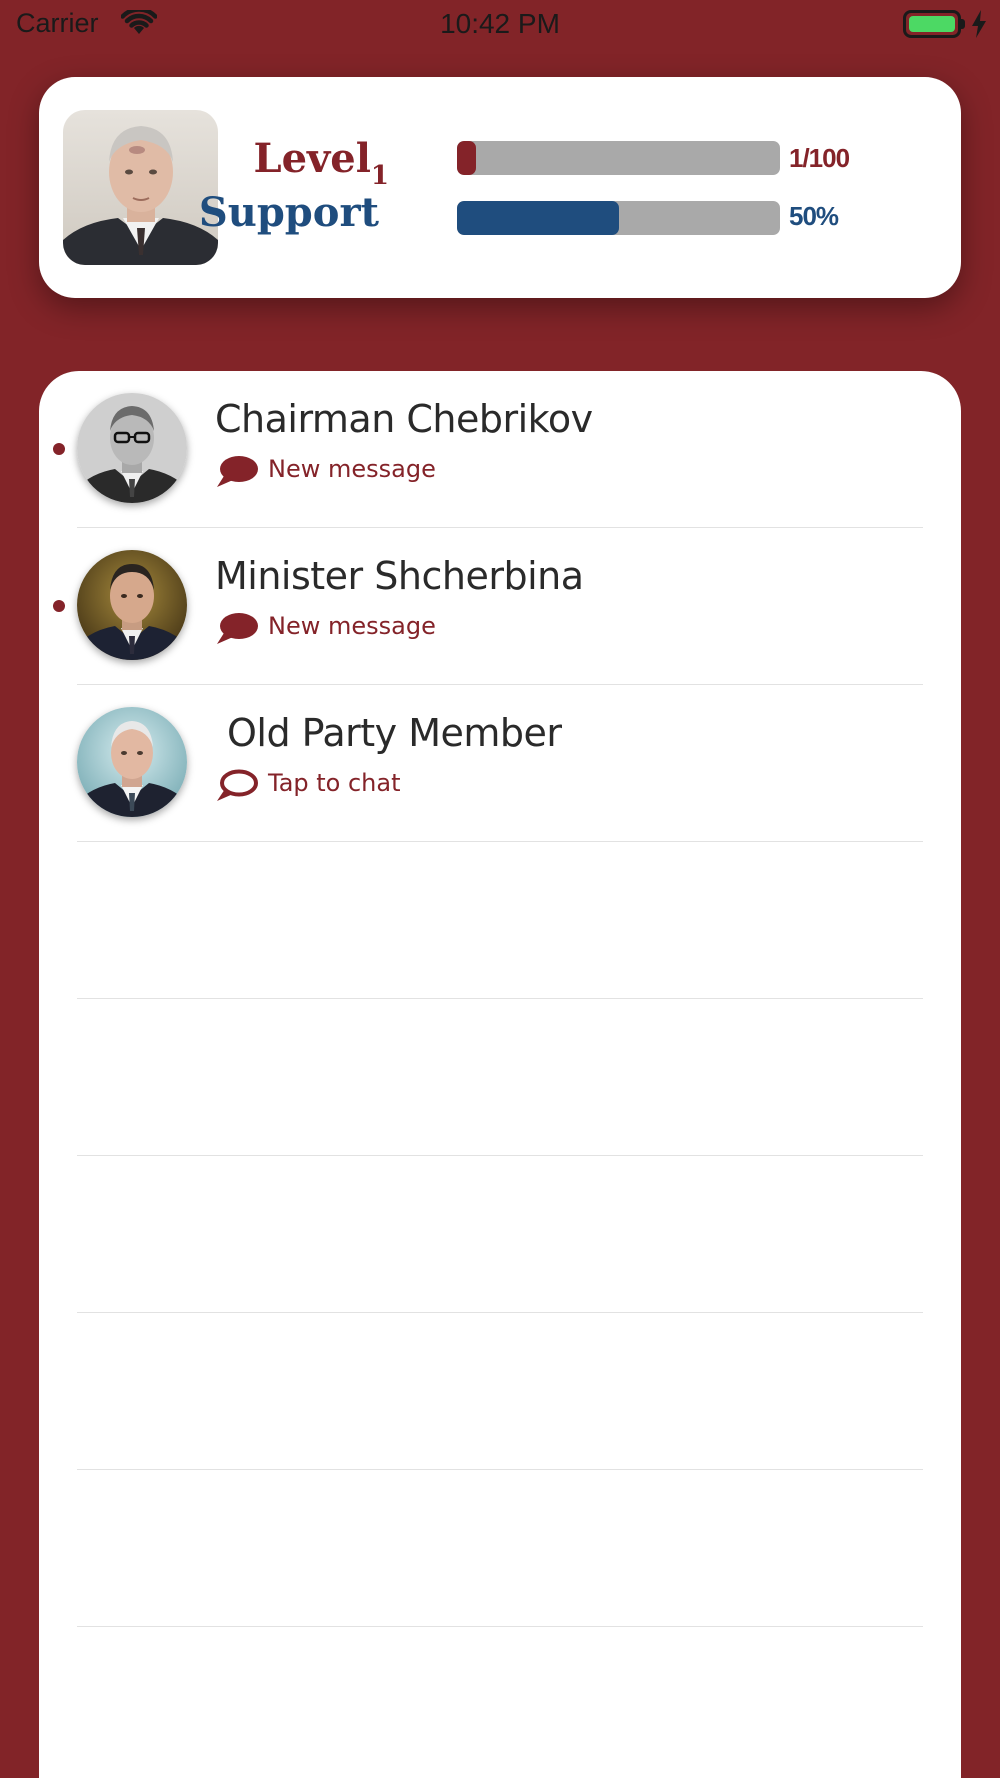 The width and height of the screenshot is (1000, 1778). Describe the element at coordinates (404, 419) in the screenshot. I see `contact-name: Chairman Chebrikov` at that location.